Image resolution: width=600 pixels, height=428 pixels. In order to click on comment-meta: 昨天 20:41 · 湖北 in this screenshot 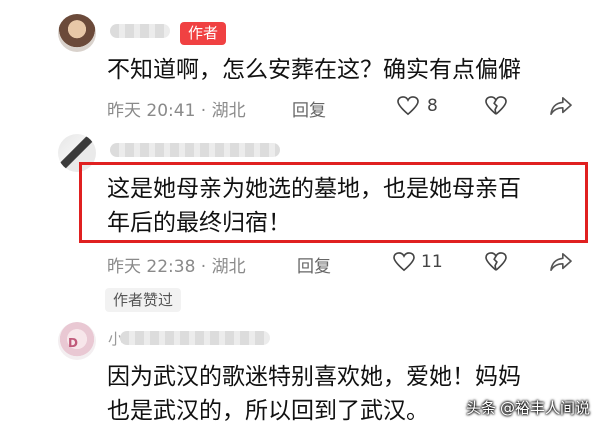, I will do `click(176, 111)`.